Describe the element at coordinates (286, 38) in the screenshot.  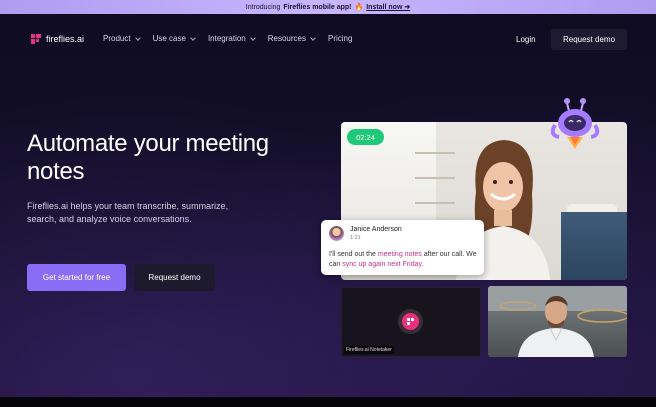
I see `nav-item-label: Resources` at that location.